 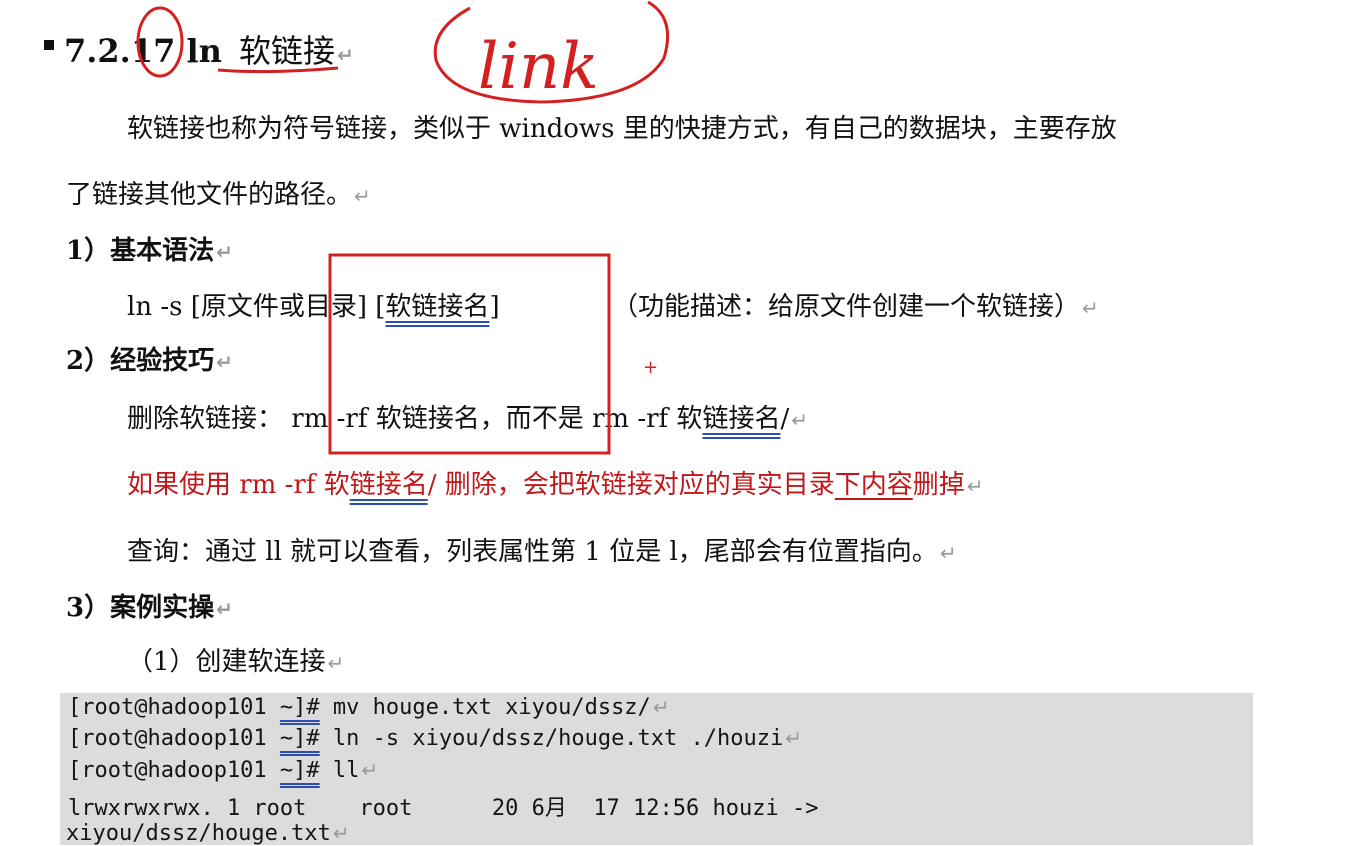 I want to click on heading-number: 7.2.17 ln, so click(x=143, y=51).